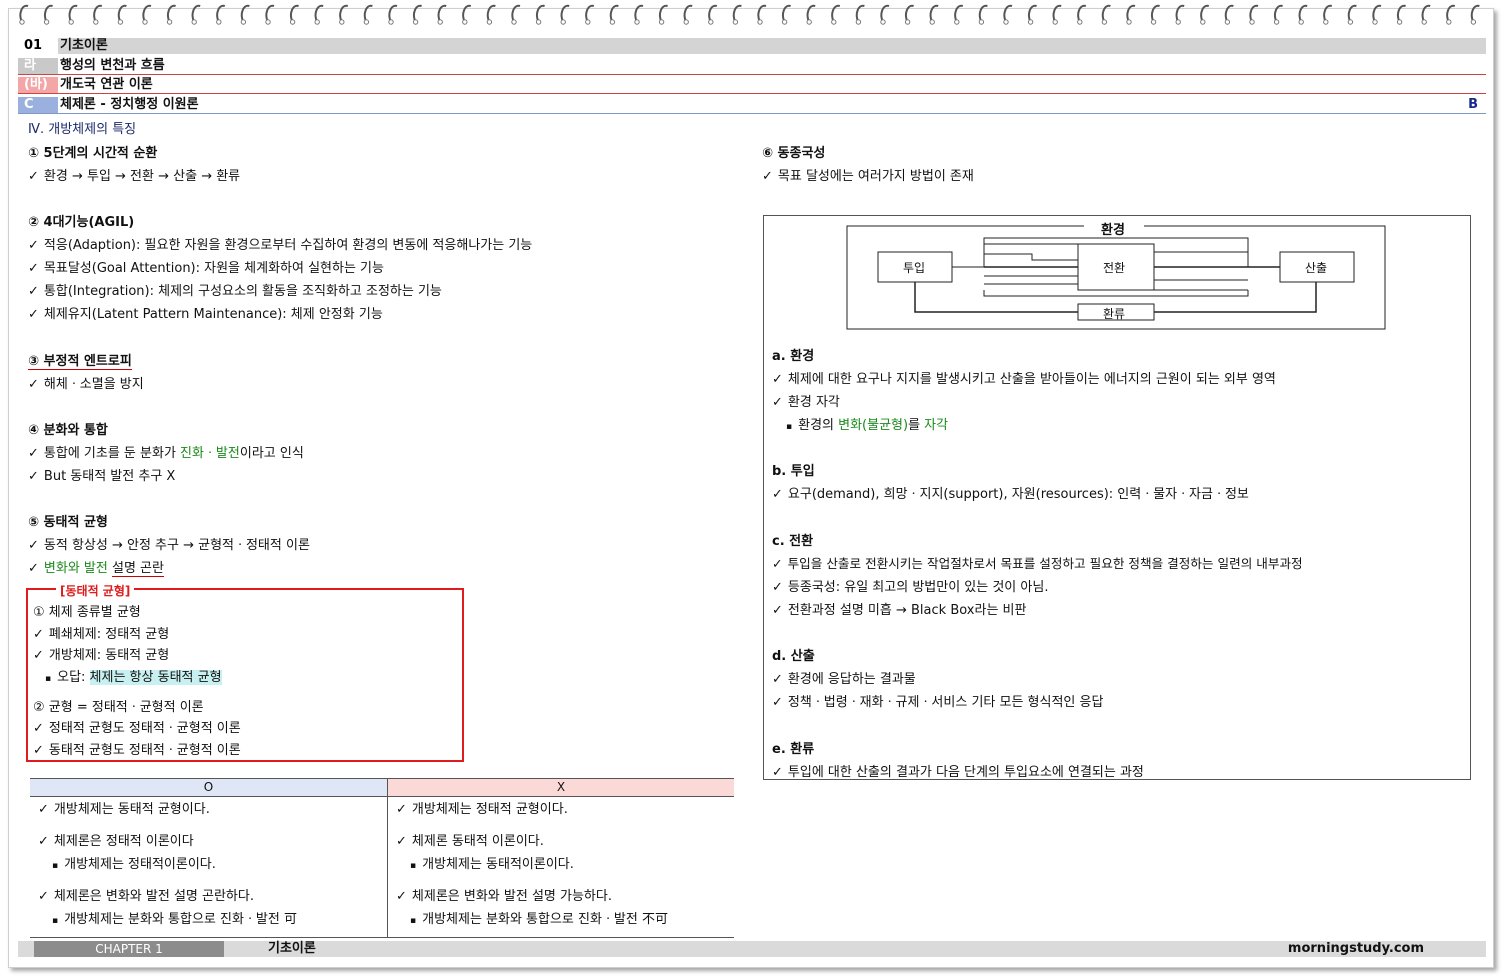 The height and width of the screenshot is (976, 1503). Describe the element at coordinates (112, 65) in the screenshot. I see `section-title: 행성의 변천과 흐름` at that location.